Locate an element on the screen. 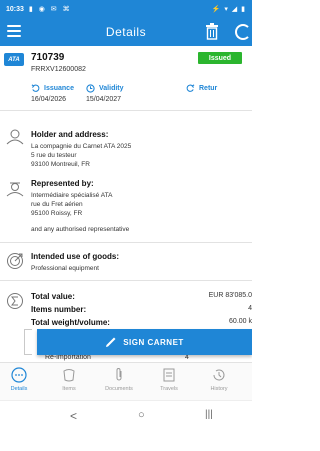 The image size is (320, 451). total-weight: 60.00 k is located at coordinates (240, 321).